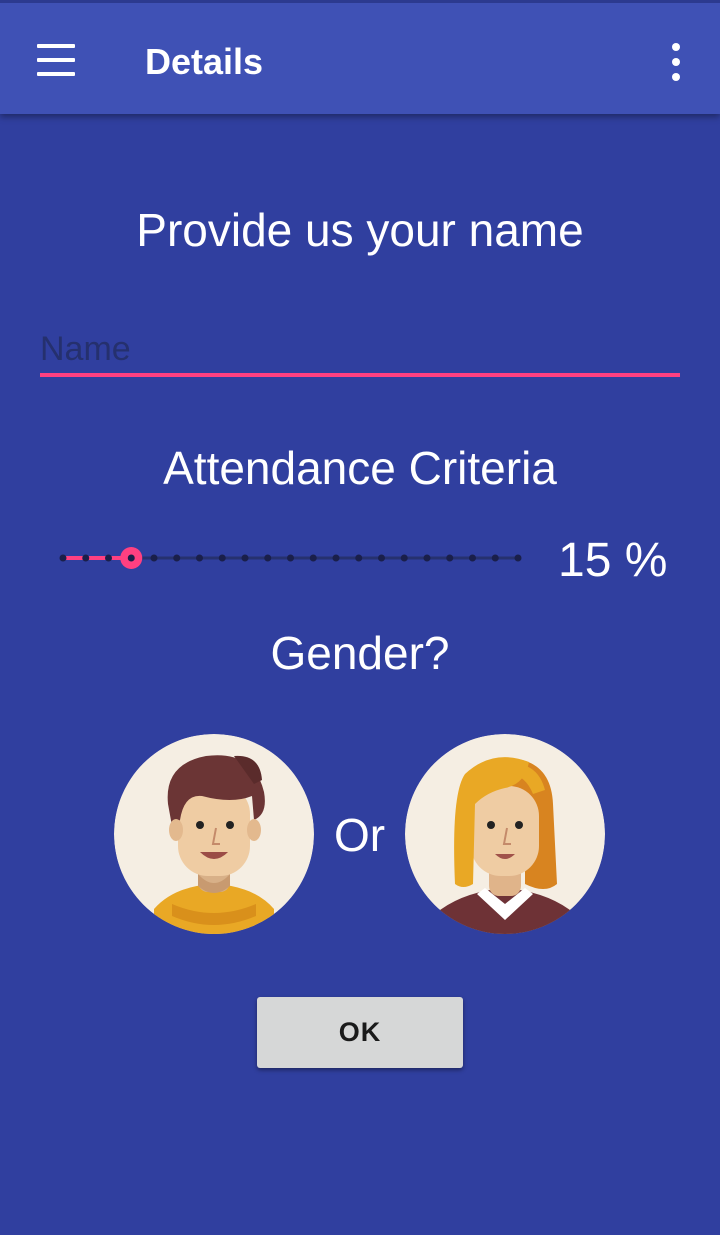 This screenshot has height=1235, width=720. I want to click on gender-heading: Gender?, so click(360, 653).